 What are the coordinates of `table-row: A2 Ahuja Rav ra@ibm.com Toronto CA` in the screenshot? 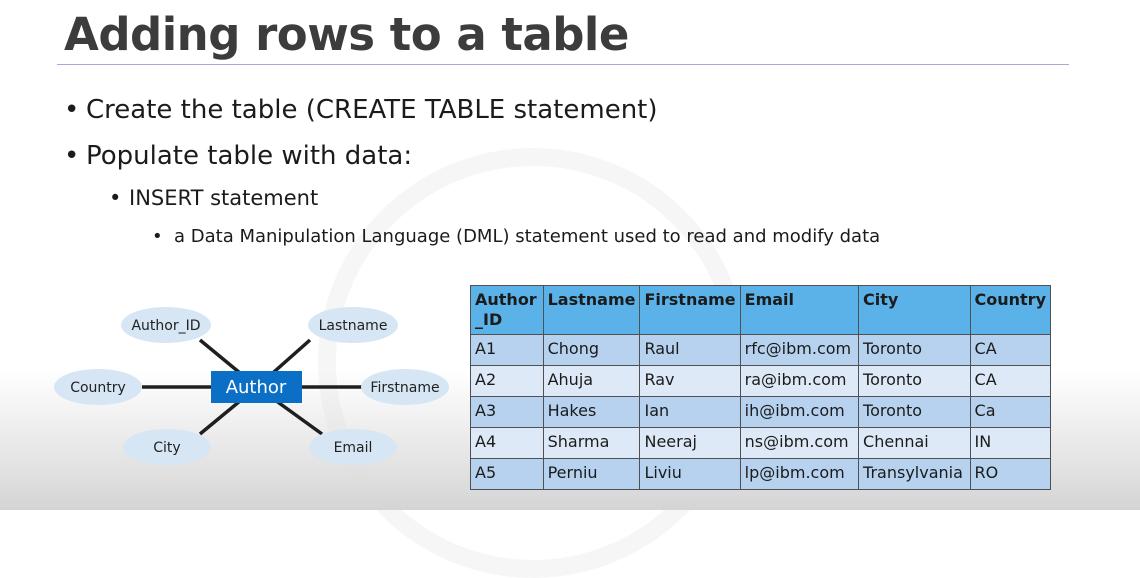 It's located at (761, 381).